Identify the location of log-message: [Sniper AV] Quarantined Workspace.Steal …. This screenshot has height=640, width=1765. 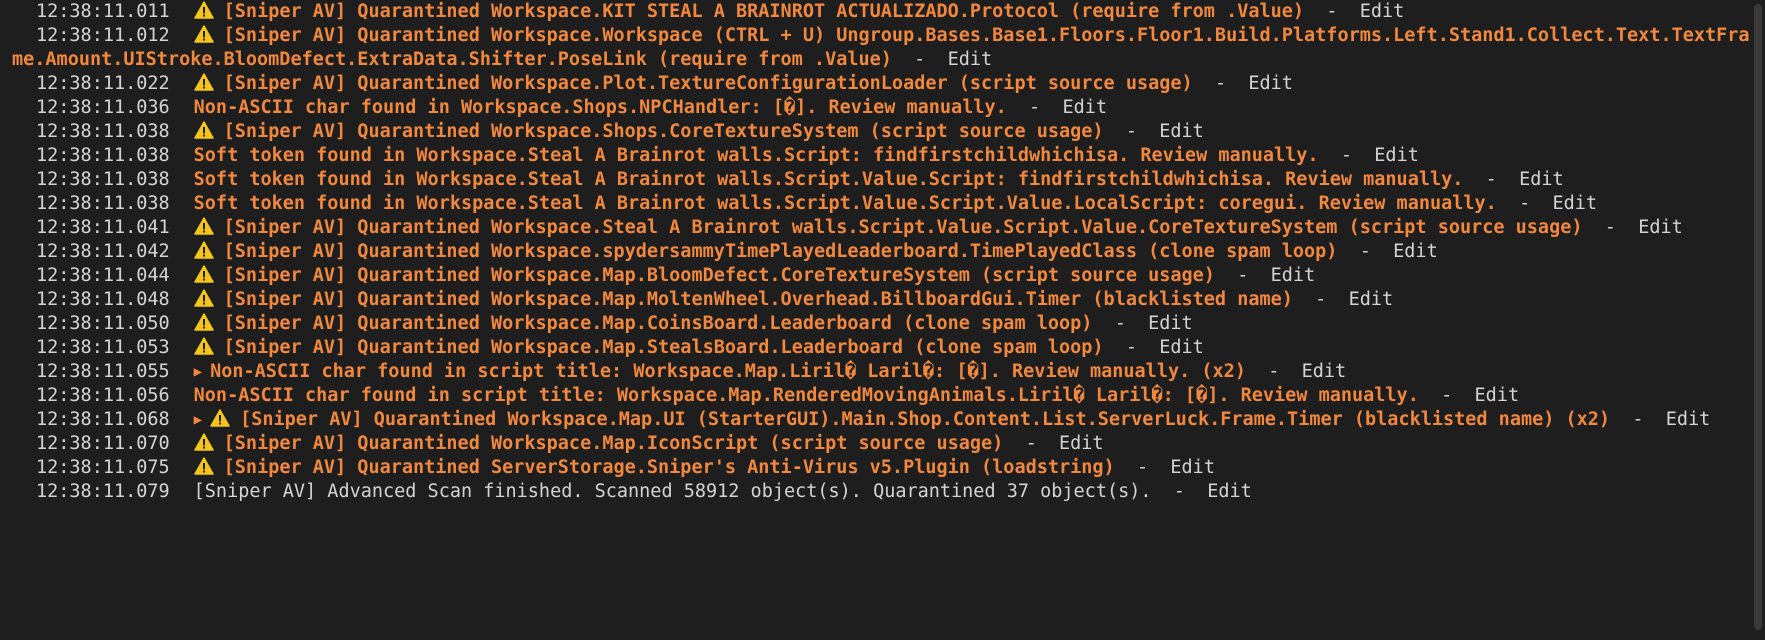
(903, 227).